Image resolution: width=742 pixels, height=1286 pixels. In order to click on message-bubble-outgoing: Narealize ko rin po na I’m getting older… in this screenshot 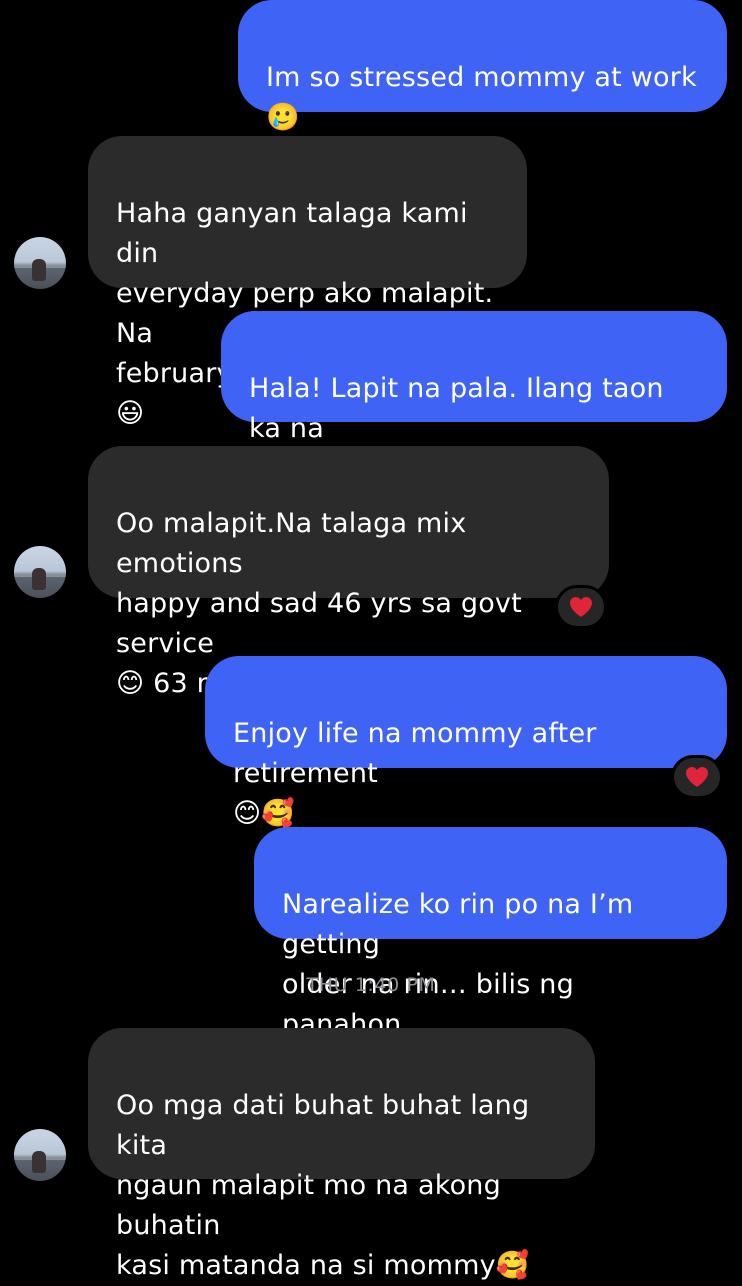, I will do `click(490, 933)`.